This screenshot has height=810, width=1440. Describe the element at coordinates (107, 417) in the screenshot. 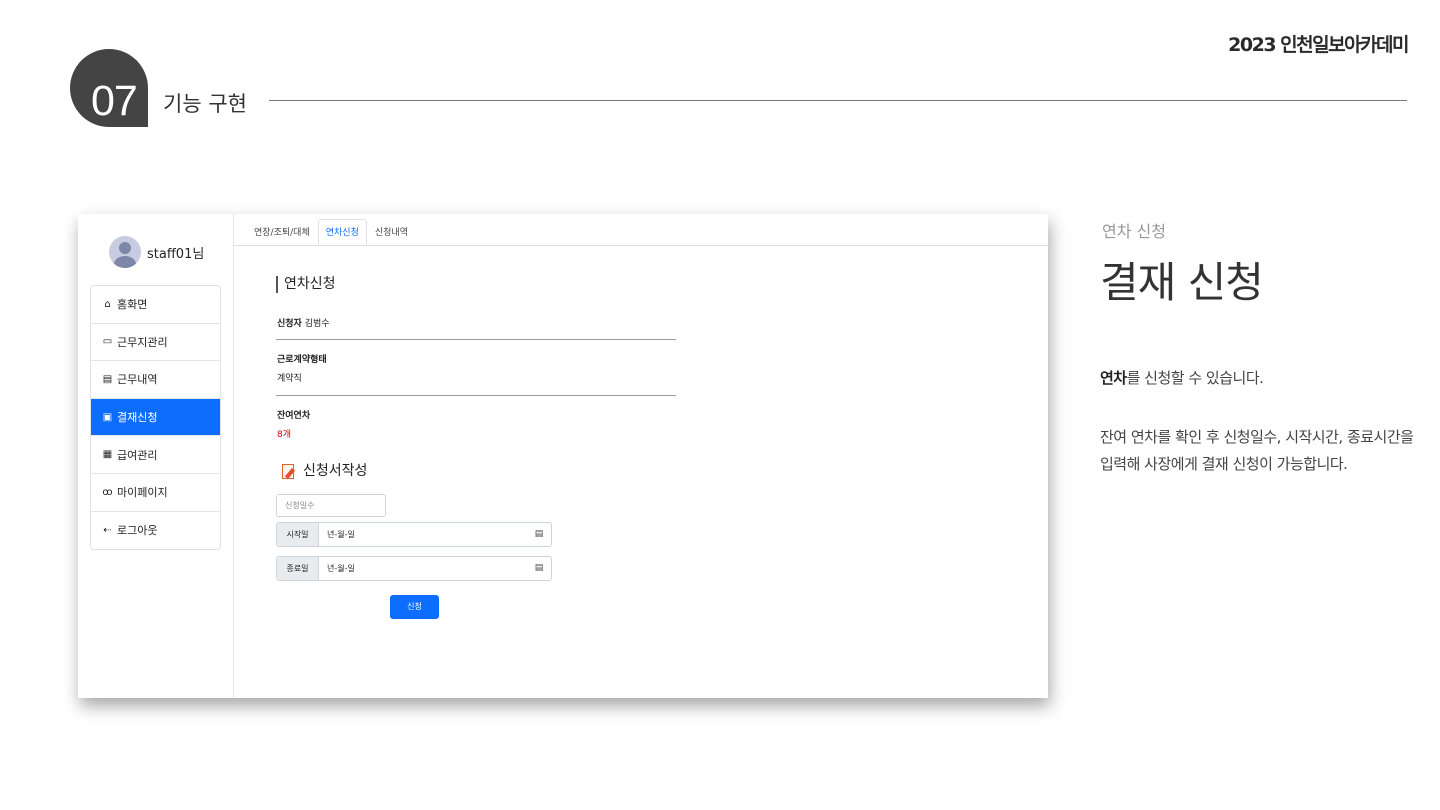

I see `calendar-icon: ▣` at that location.